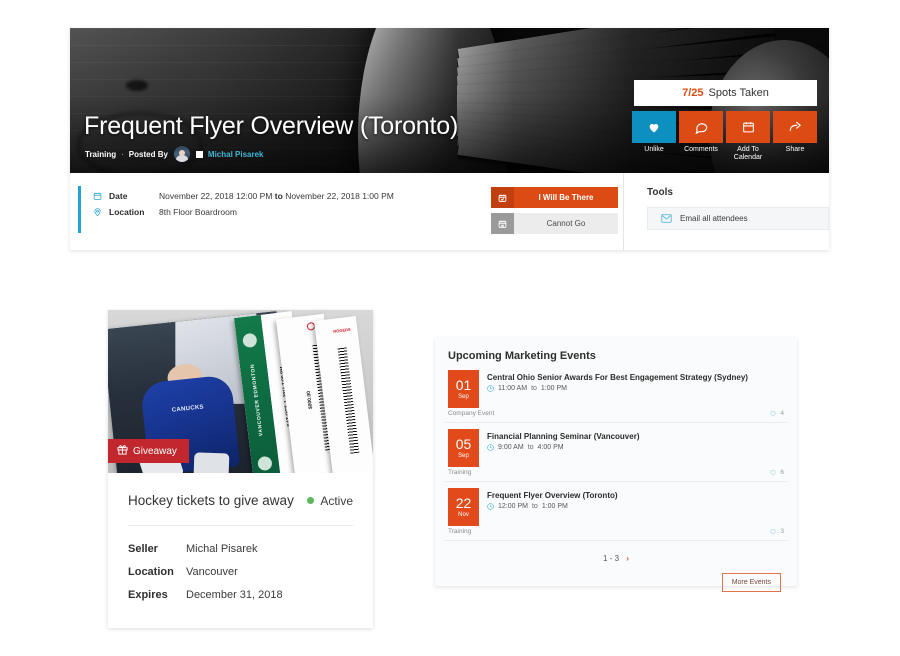 This screenshot has height=656, width=900. Describe the element at coordinates (212, 572) in the screenshot. I see `field-value: Vancouver` at that location.